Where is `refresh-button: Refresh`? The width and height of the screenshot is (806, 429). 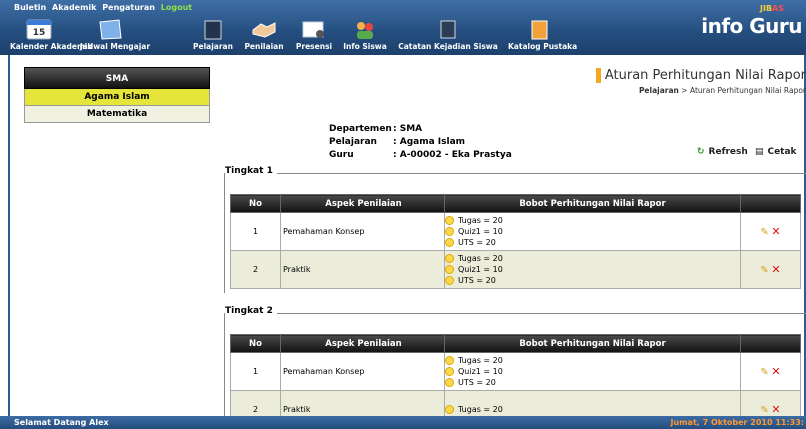 refresh-button: Refresh is located at coordinates (728, 152).